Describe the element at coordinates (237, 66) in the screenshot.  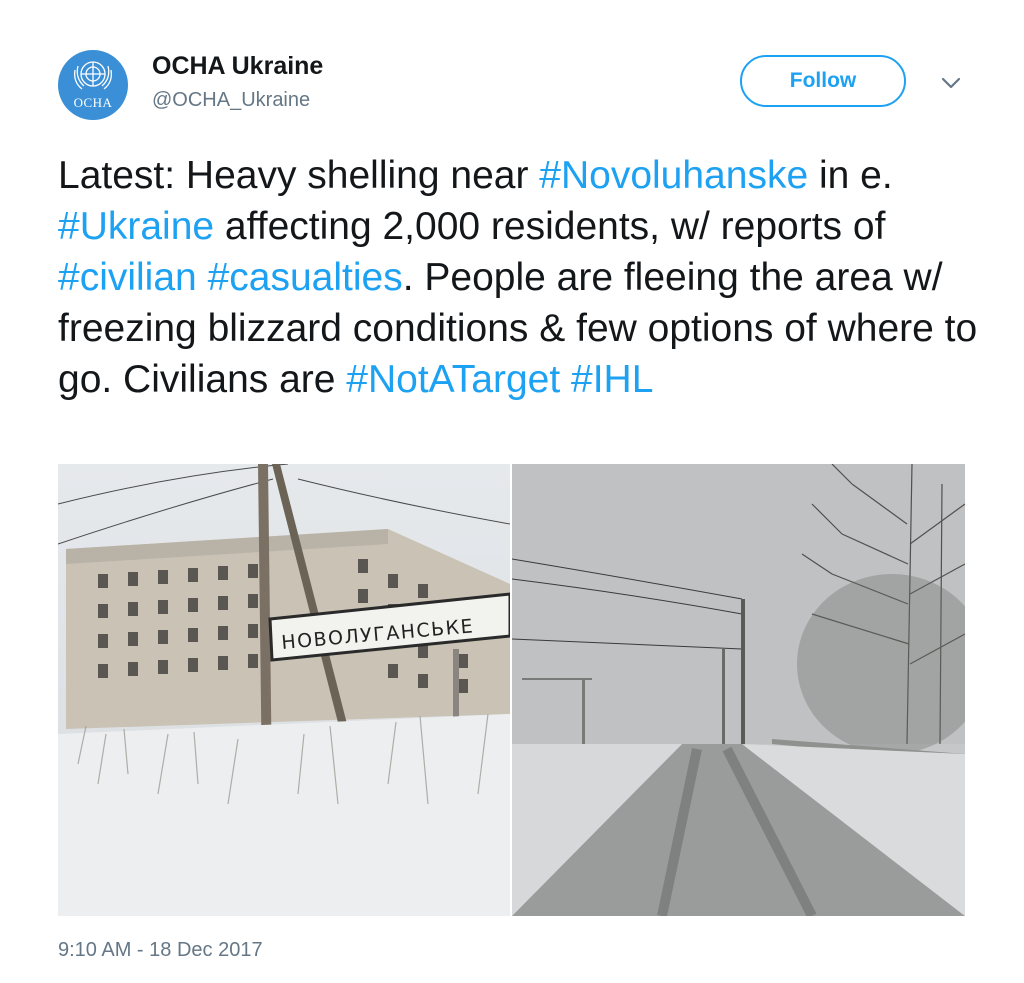
I see `display-name: OCHA Ukraine` at that location.